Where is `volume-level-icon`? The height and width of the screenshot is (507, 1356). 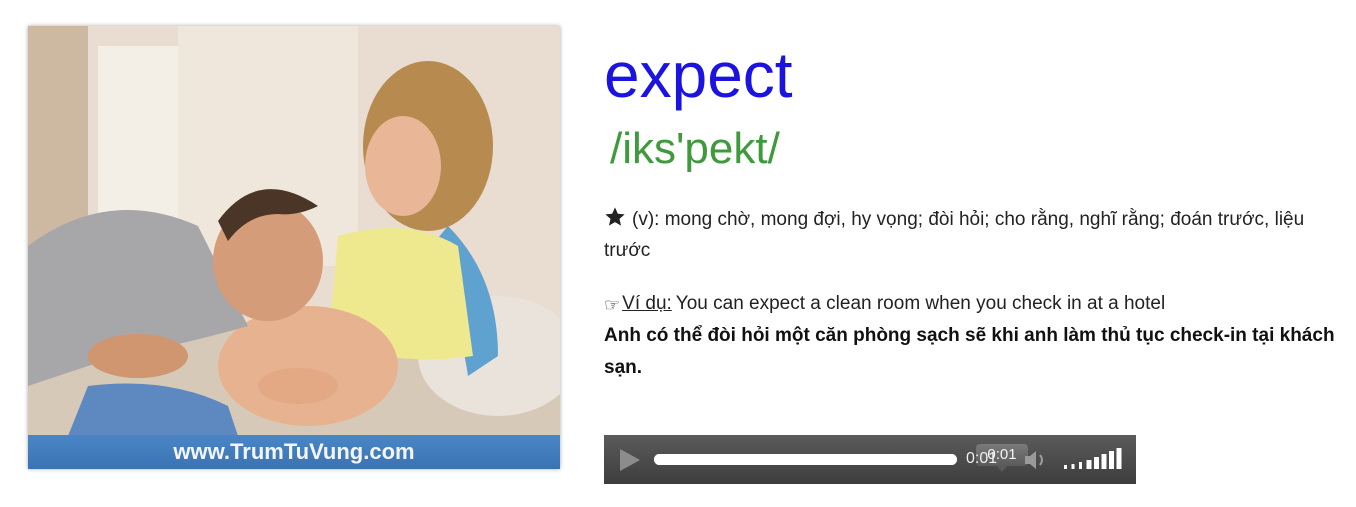
volume-level-icon is located at coordinates (1095, 460).